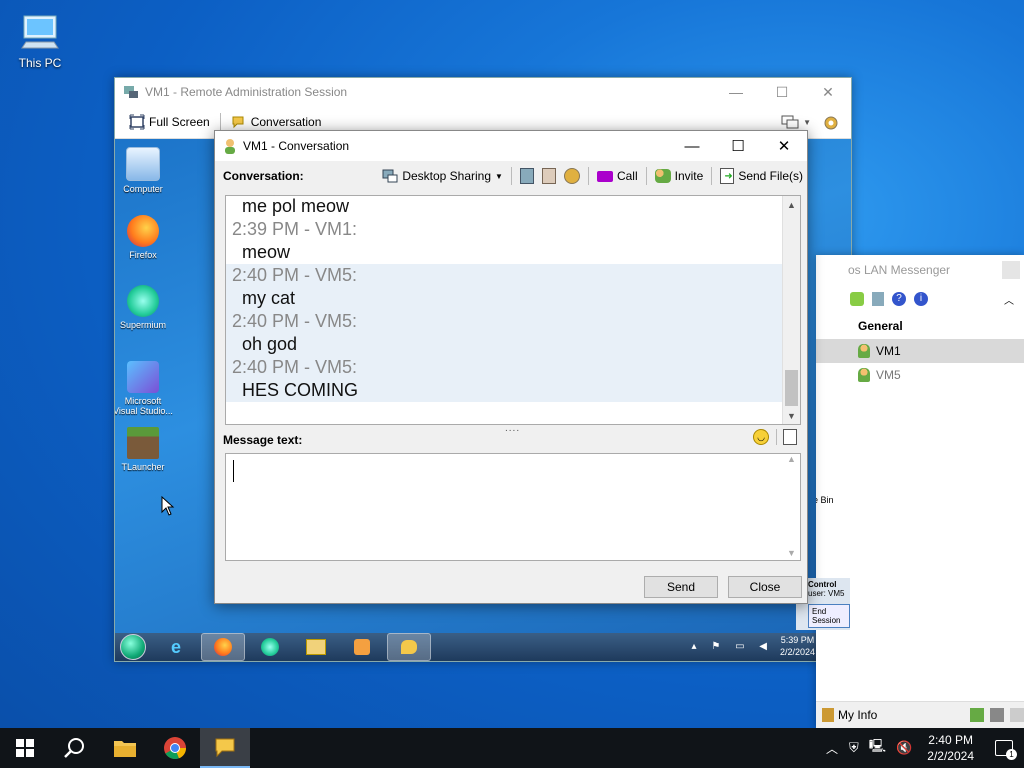 The image size is (1024, 768). Describe the element at coordinates (131, 92) in the screenshot. I see `remote-admin-icon` at that location.